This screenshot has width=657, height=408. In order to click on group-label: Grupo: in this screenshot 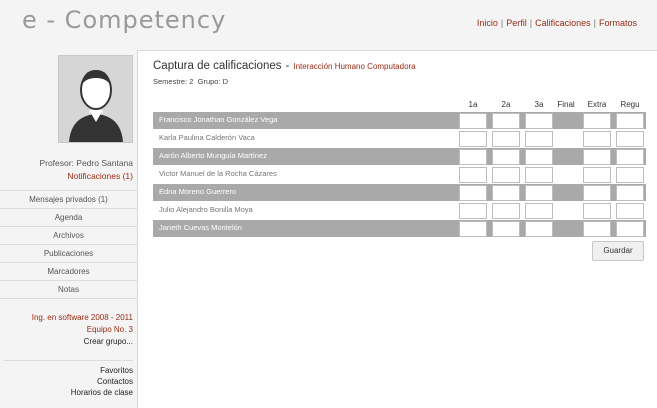, I will do `click(209, 81)`.